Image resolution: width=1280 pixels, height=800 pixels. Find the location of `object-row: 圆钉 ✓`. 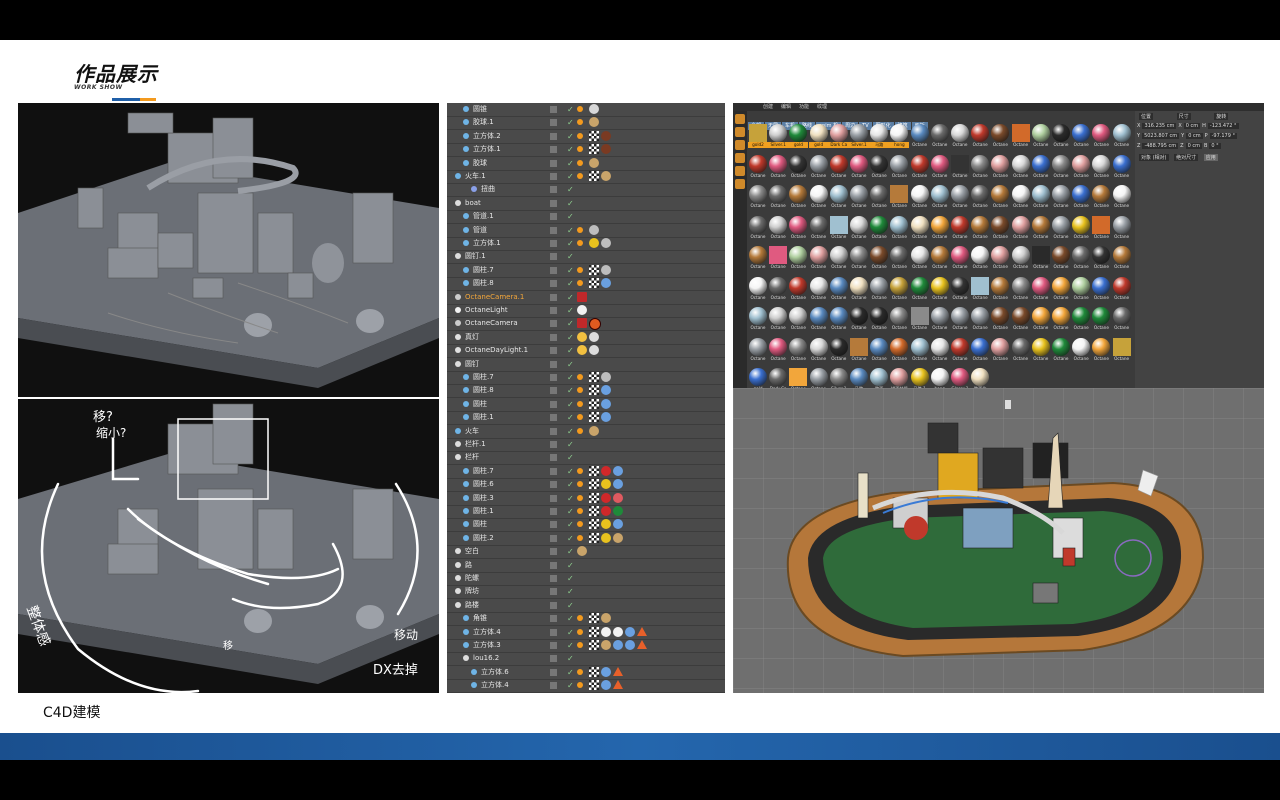

object-row: 圆钉 ✓ is located at coordinates (586, 365).